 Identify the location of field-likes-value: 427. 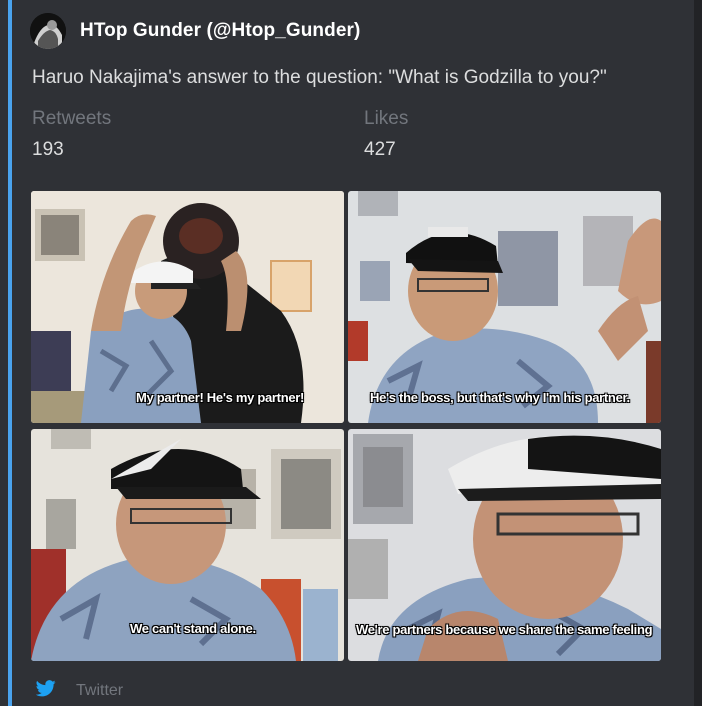
(380, 149).